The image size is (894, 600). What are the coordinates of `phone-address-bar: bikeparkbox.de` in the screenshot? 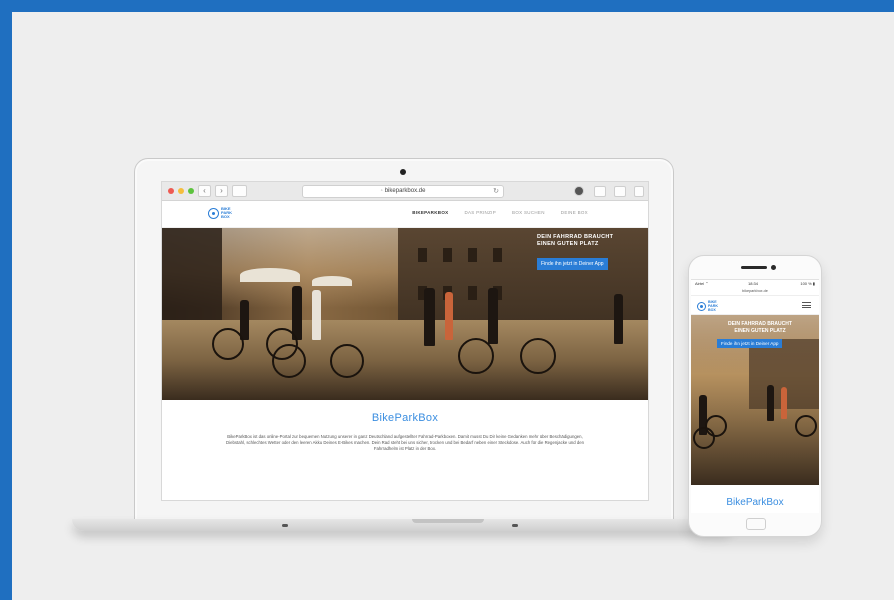 It's located at (755, 292).